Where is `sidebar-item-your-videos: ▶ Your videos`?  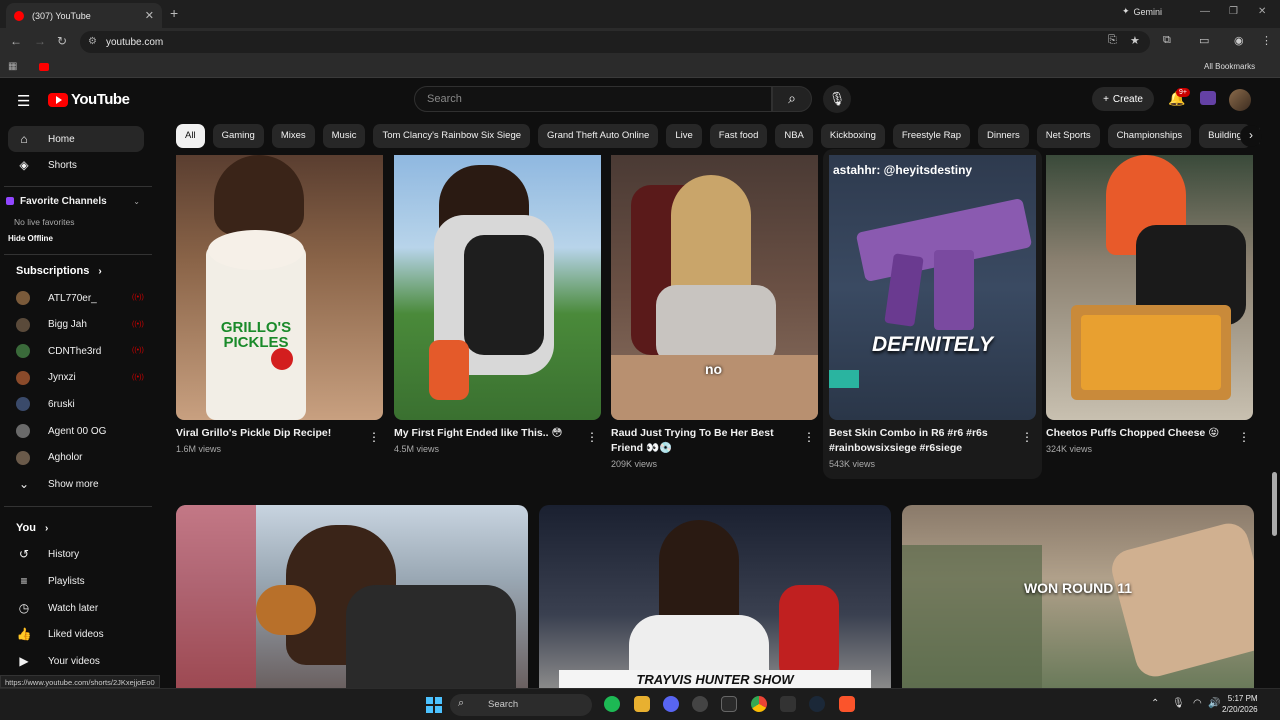
sidebar-item-your-videos: ▶ Your videos is located at coordinates (76, 661).